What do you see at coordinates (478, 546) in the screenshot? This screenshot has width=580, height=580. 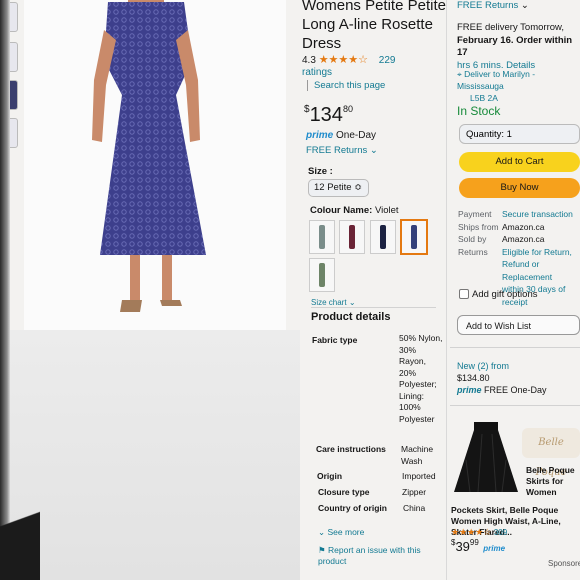 I see `ad-price: $3999 prime` at bounding box center [478, 546].